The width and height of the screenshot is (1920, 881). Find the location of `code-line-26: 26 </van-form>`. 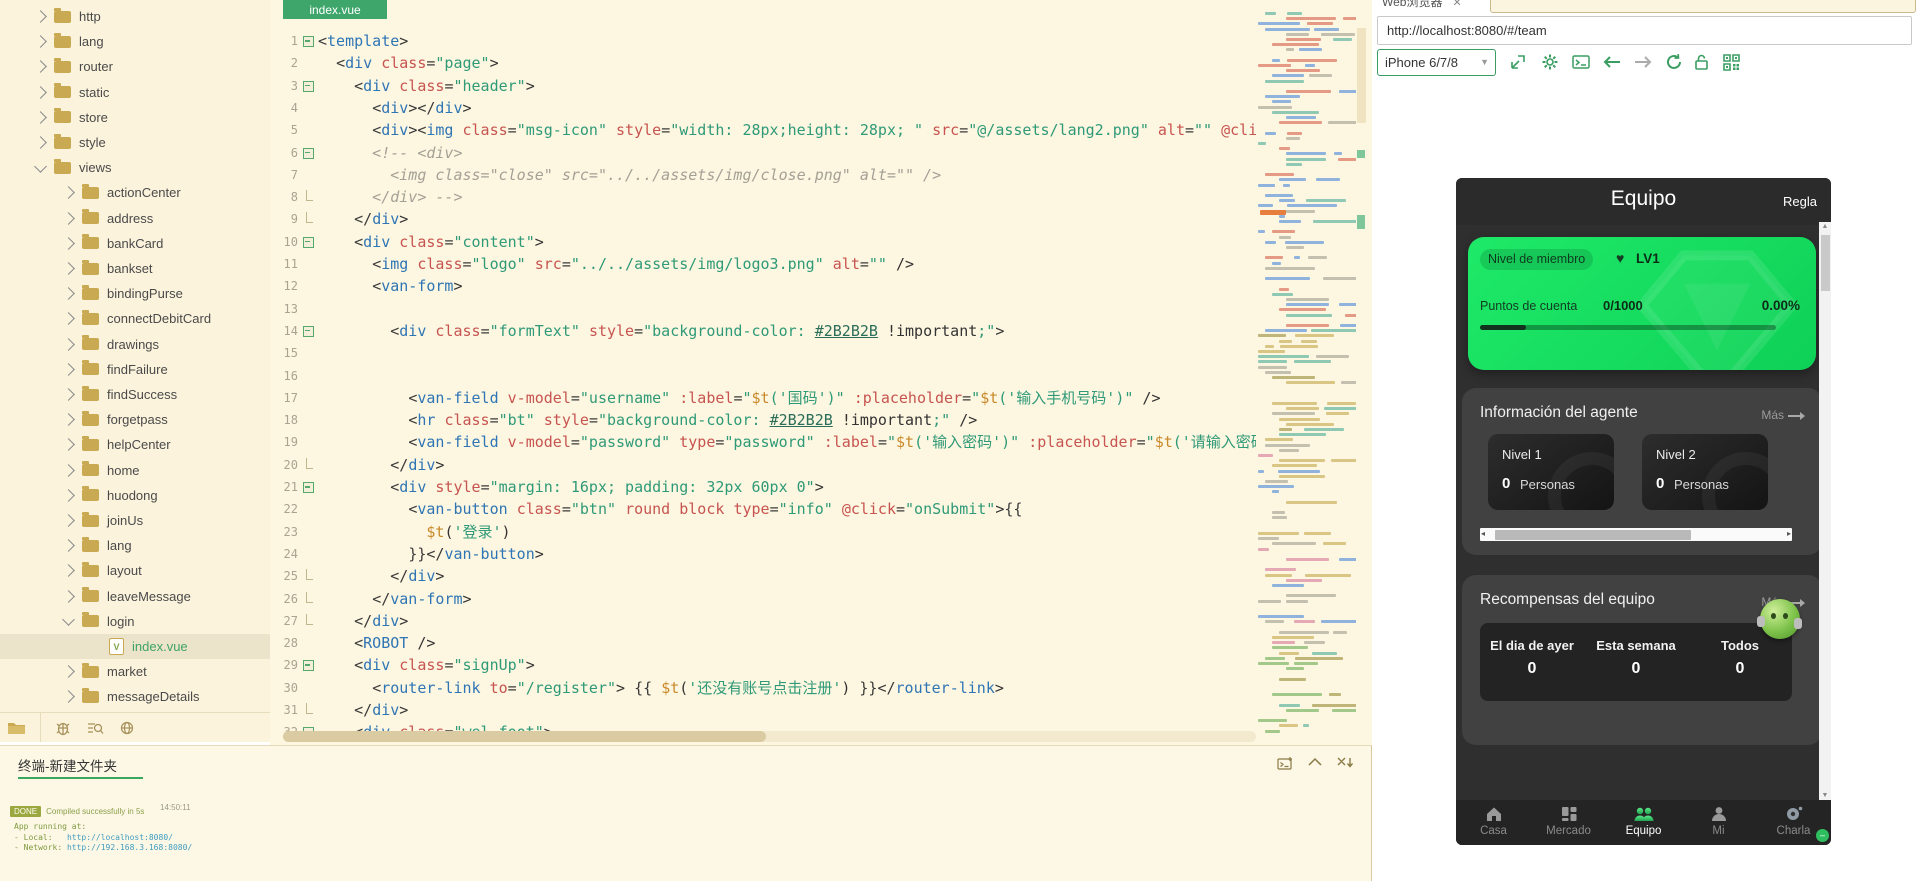

code-line-26: 26 </van-form> is located at coordinates (763, 599).